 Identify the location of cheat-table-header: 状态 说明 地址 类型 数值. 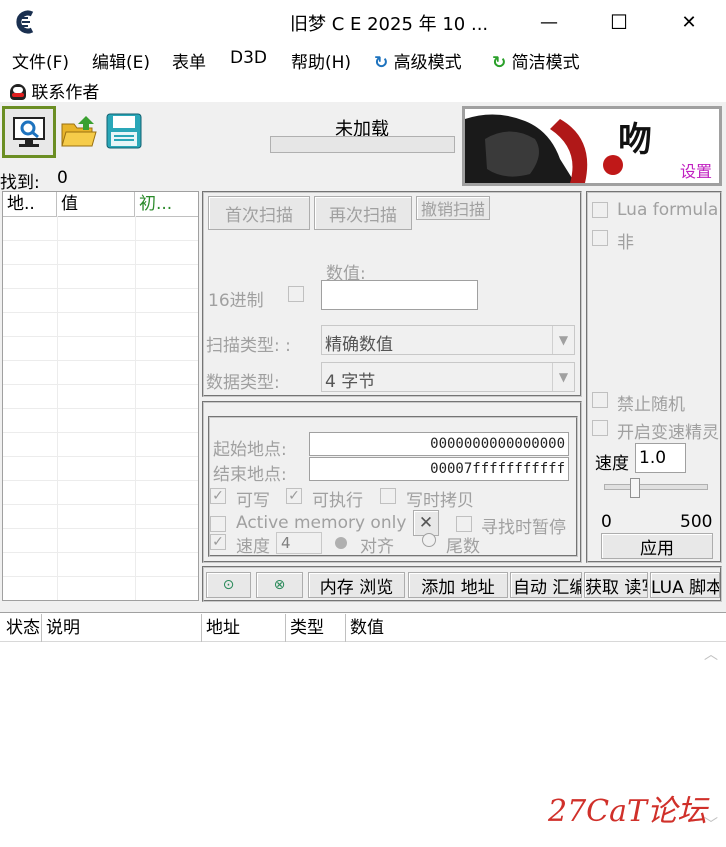
(363, 628).